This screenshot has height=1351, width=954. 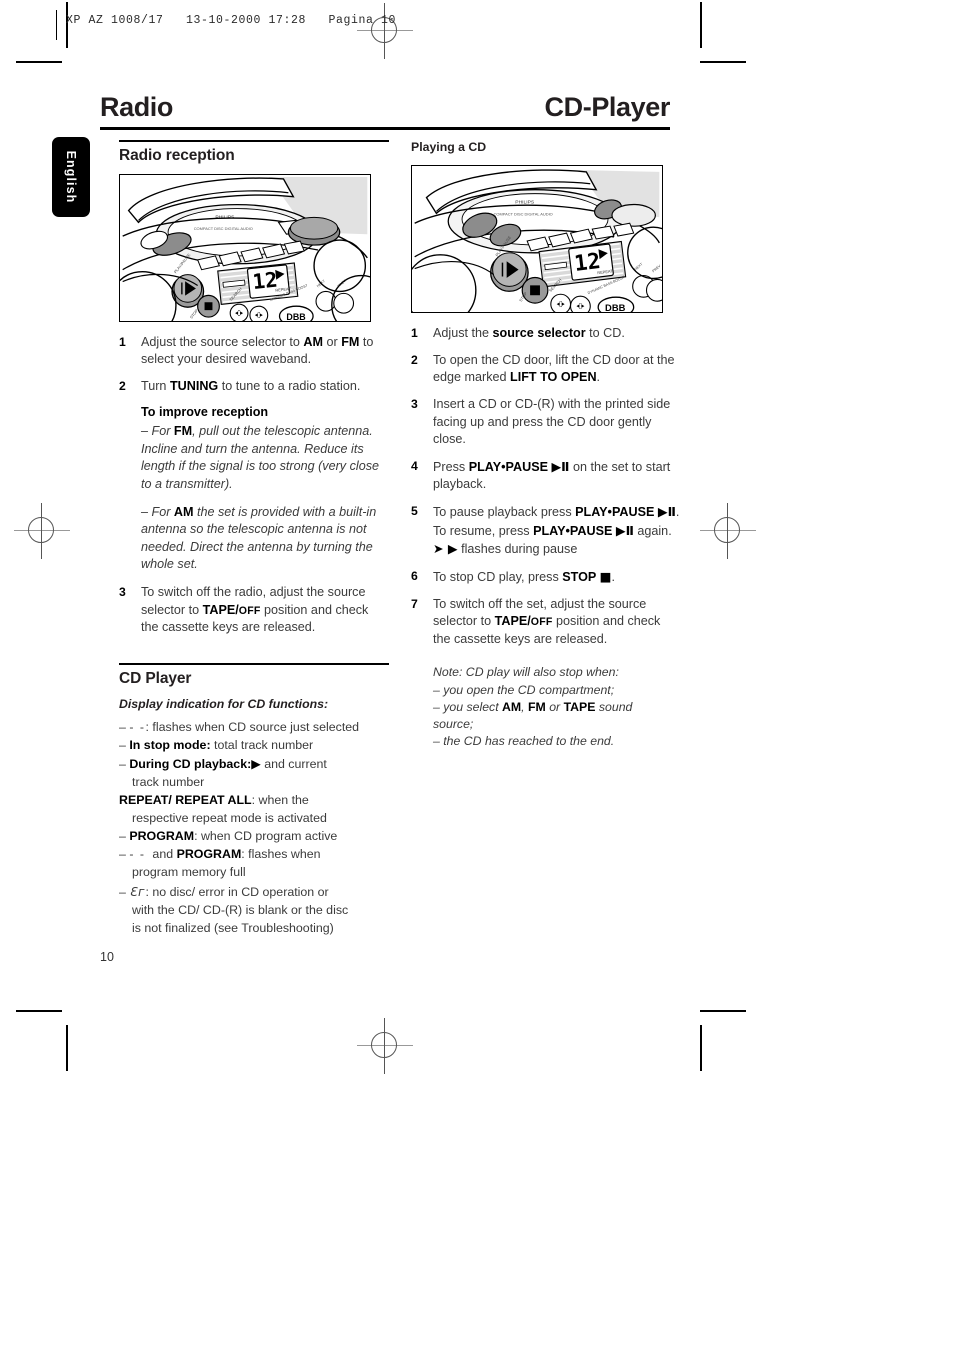 What do you see at coordinates (107, 957) in the screenshot?
I see `page-number: 10` at bounding box center [107, 957].